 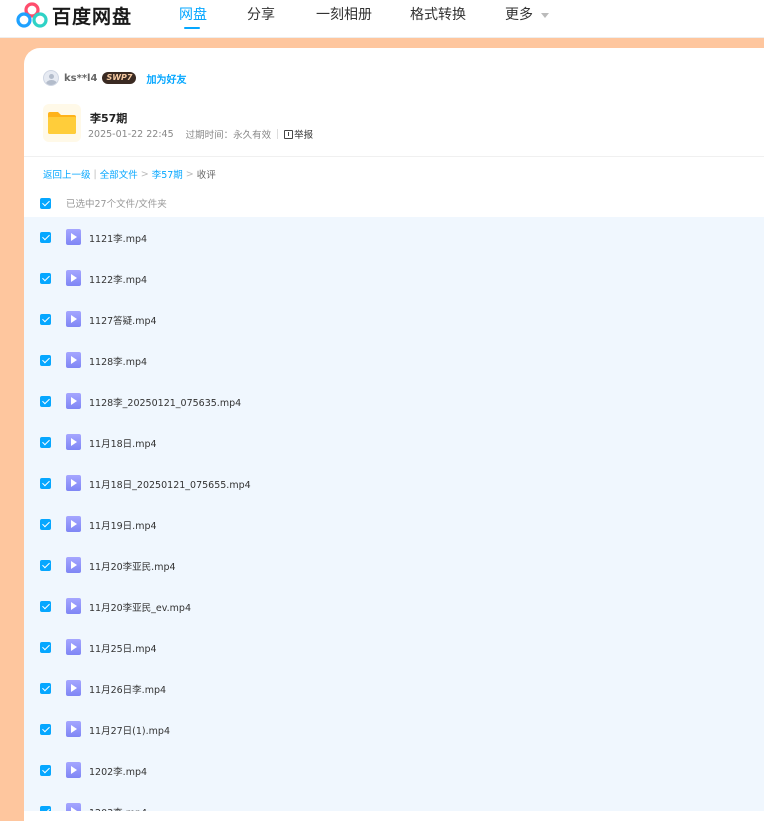 I want to click on file-row: 1203李.mp4, so click(x=394, y=801).